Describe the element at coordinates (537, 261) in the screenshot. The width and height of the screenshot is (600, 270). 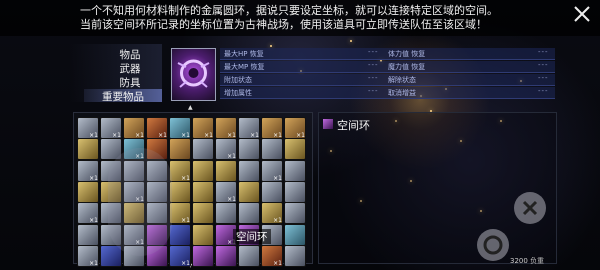
I see `weight-label: 负重` at that location.